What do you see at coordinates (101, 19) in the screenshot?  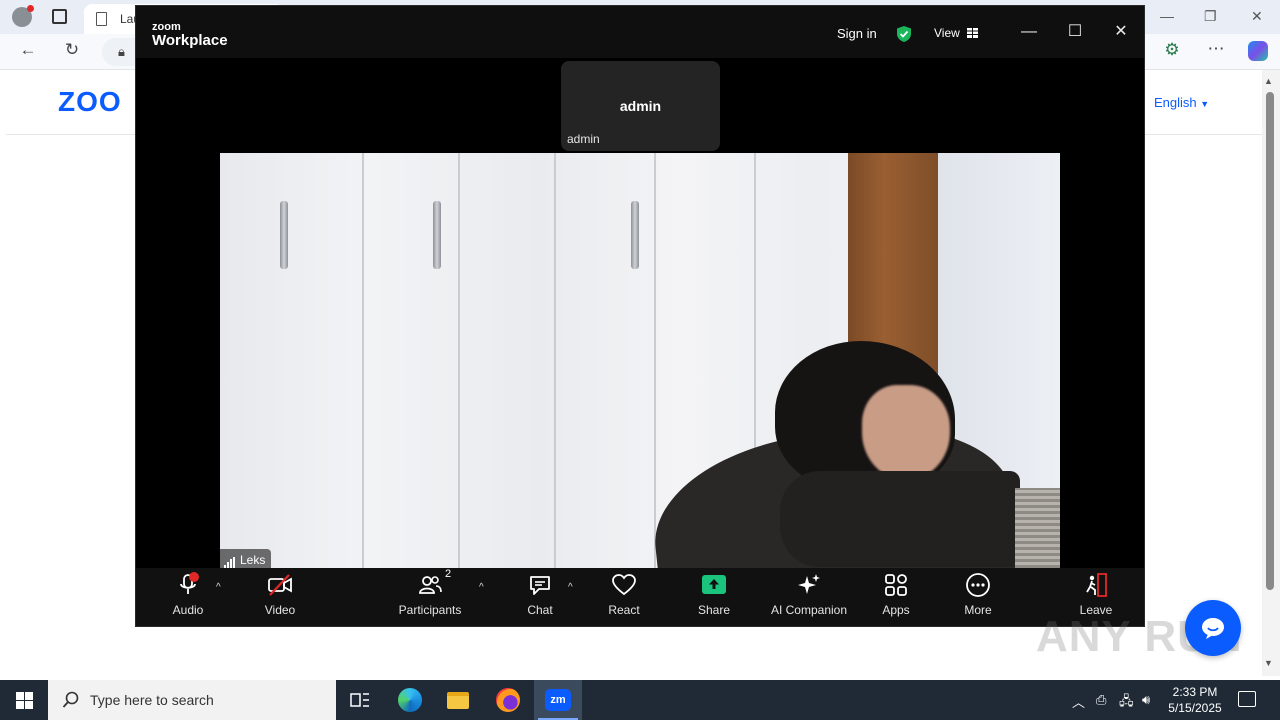 I see `page-icon` at bounding box center [101, 19].